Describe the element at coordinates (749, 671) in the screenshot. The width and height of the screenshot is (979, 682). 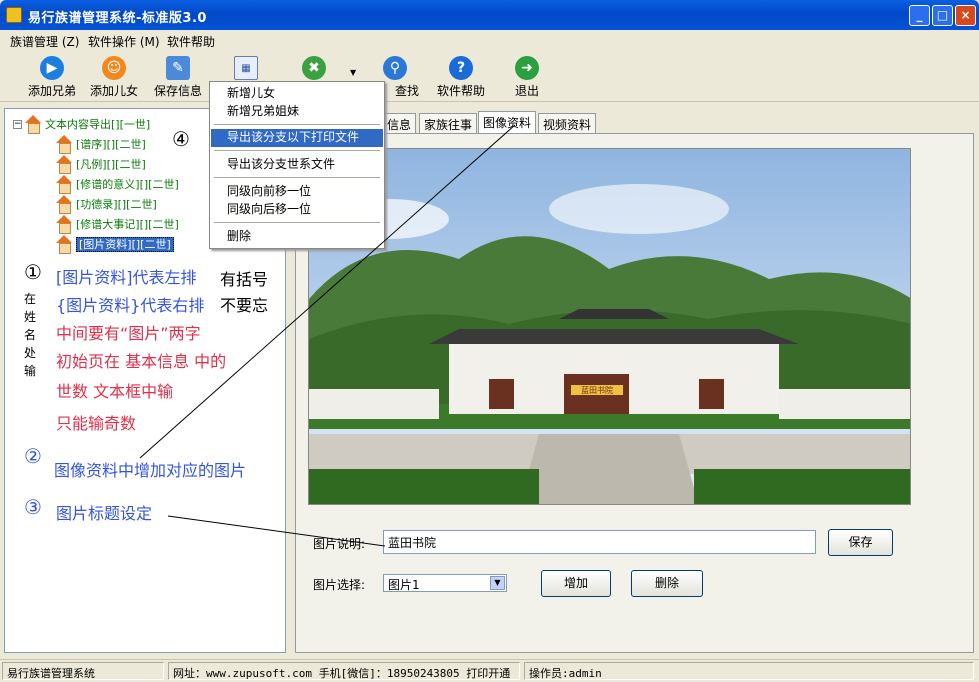
I see `status-operator: 操作员:admin` at that location.